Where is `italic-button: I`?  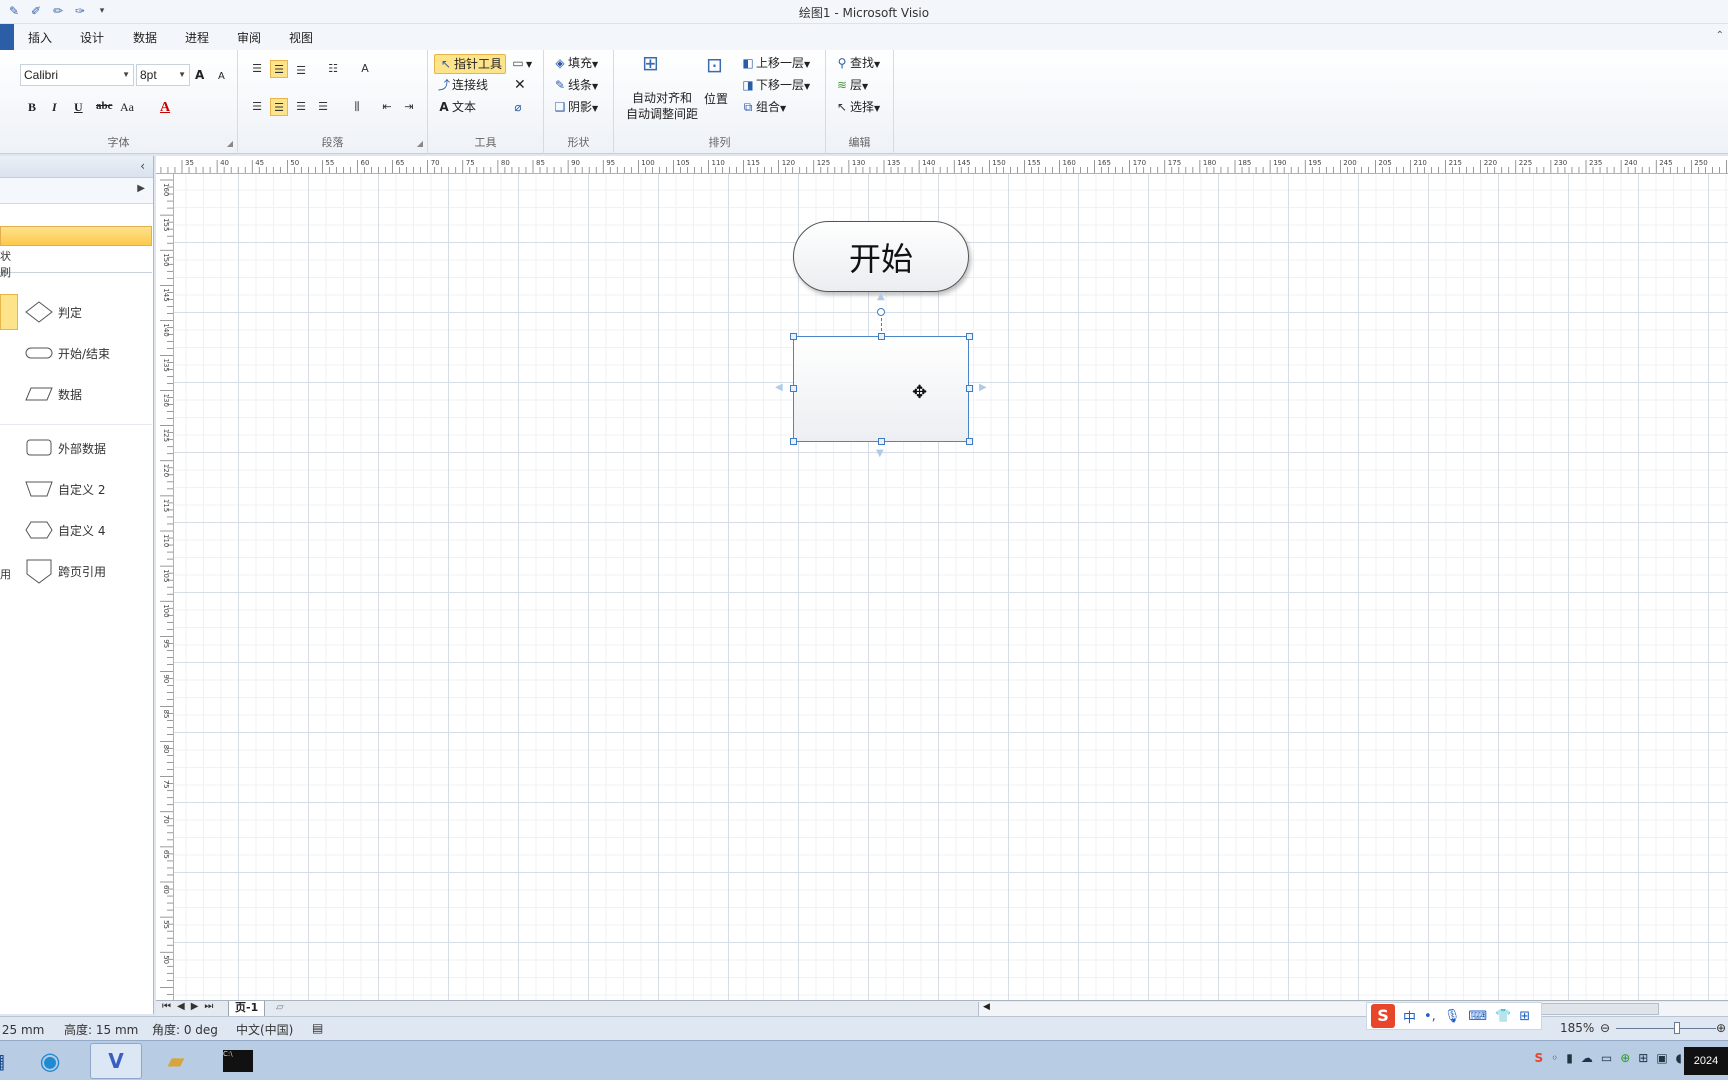
italic-button: I is located at coordinates (54, 107).